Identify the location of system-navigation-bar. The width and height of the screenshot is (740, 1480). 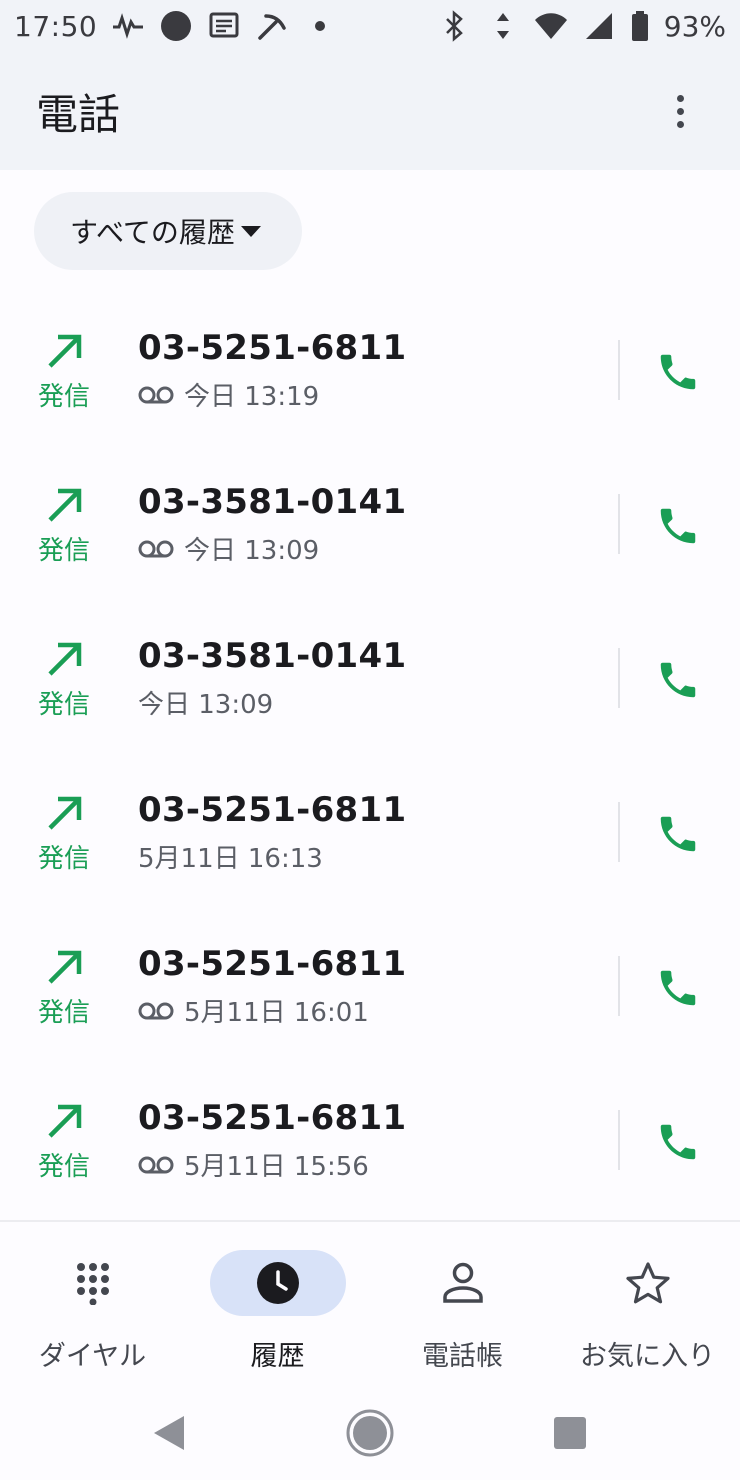
(370, 1432).